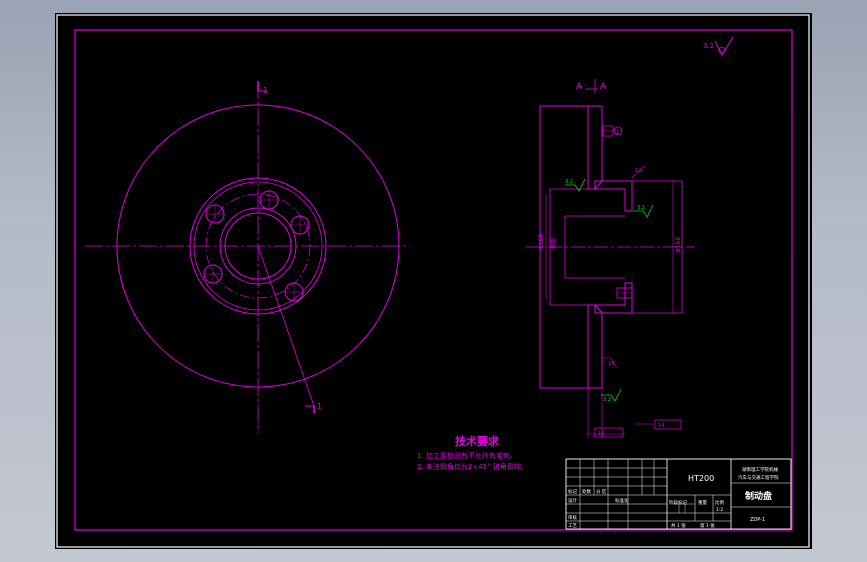 This screenshot has width=867, height=562. I want to click on tb-weight: 重量, so click(702, 502).